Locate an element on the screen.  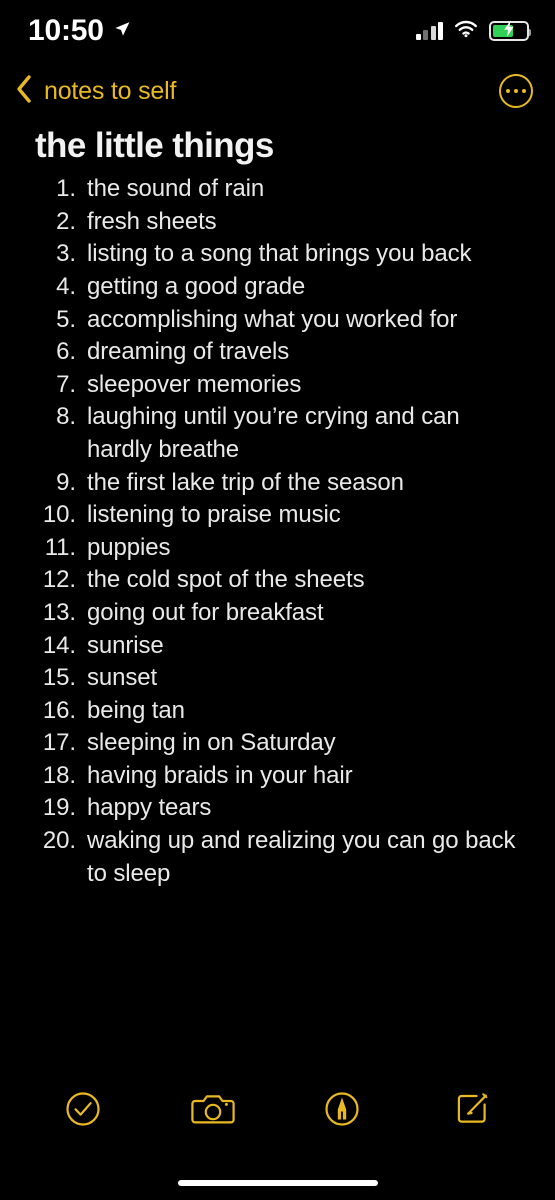
list-item-number: 8. is located at coordinates (66, 417).